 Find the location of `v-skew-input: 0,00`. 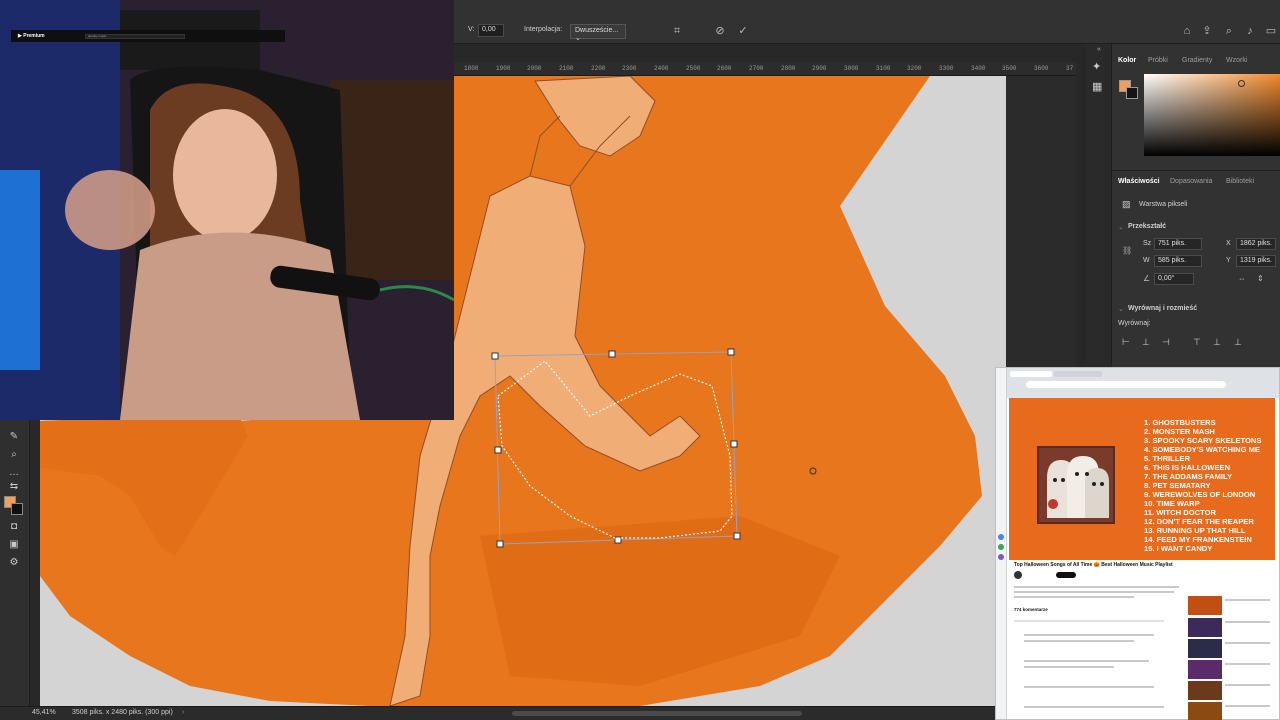

v-skew-input: 0,00 is located at coordinates (491, 30).